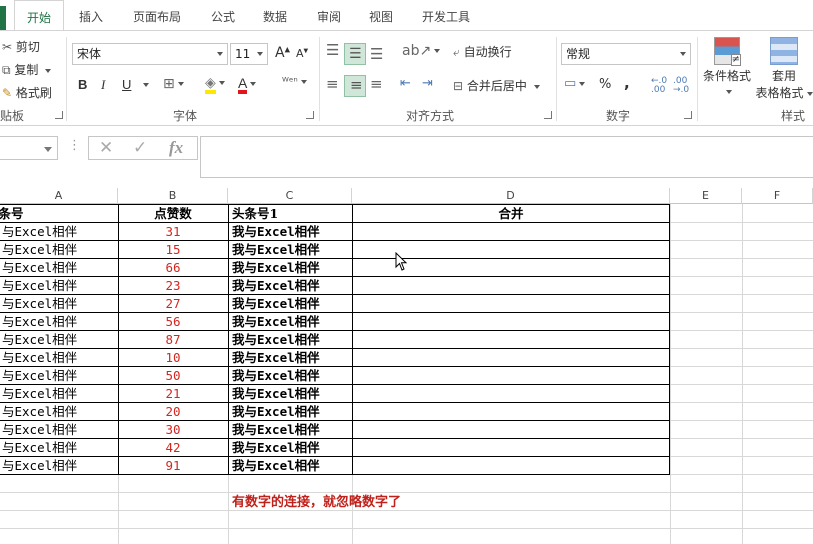 The image size is (813, 544). What do you see at coordinates (215, 84) in the screenshot?
I see `fill-color-button: ◈` at bounding box center [215, 84].